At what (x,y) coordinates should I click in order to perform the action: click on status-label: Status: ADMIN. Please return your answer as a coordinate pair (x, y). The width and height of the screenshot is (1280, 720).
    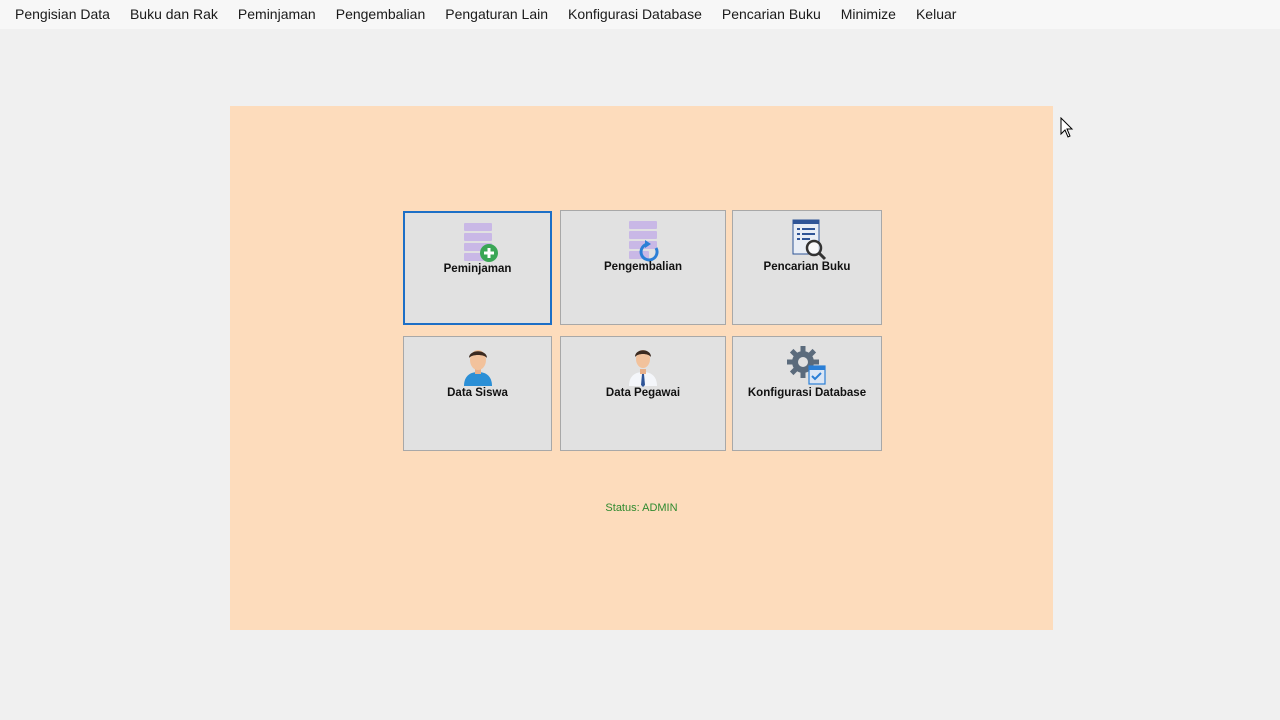
    Looking at the image, I should click on (641, 508).